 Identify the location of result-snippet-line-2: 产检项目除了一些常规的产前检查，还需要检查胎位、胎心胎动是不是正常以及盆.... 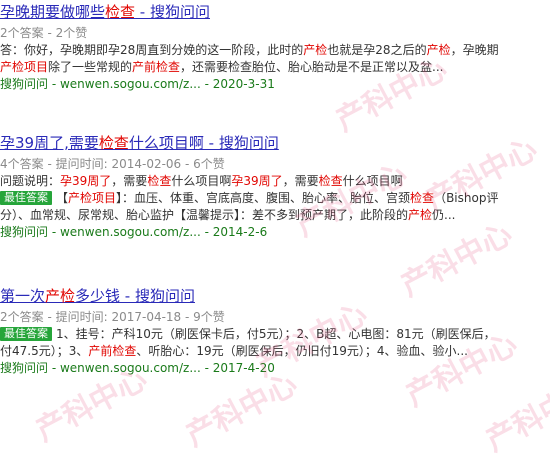
(275, 67).